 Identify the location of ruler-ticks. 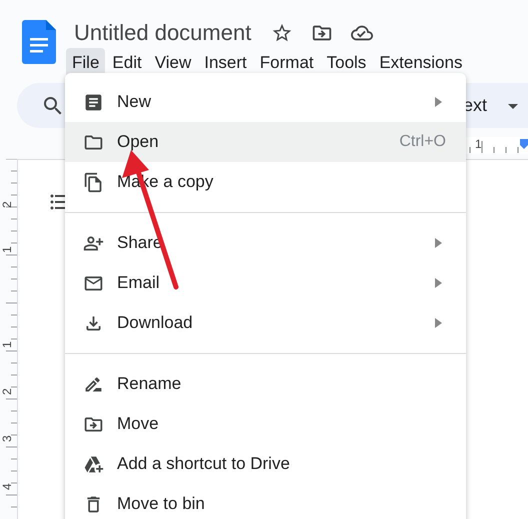
(494, 147).